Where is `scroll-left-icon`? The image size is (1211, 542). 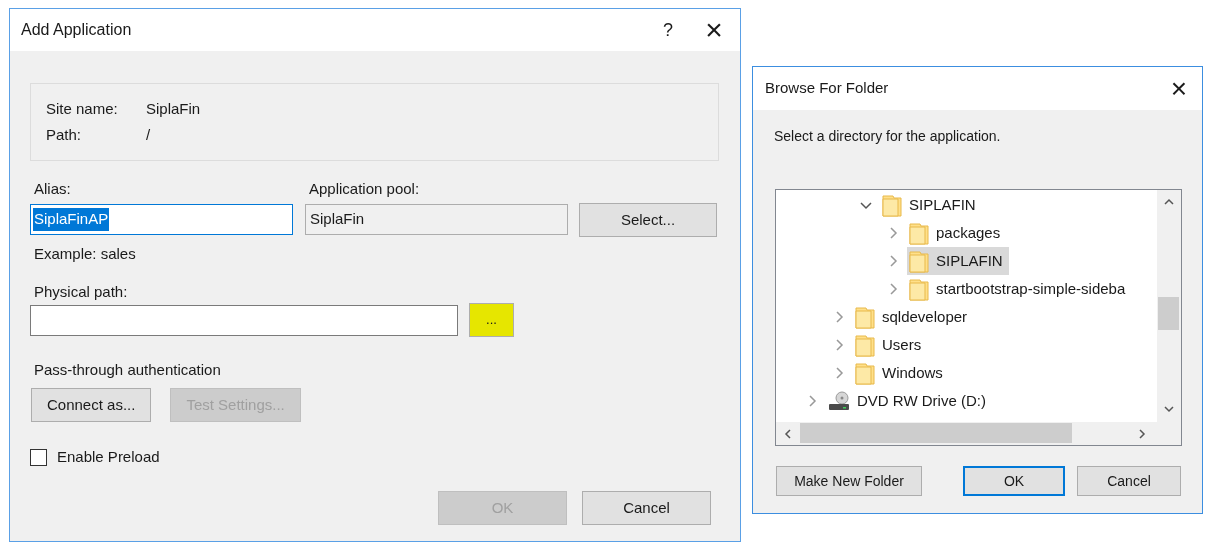 scroll-left-icon is located at coordinates (787, 434).